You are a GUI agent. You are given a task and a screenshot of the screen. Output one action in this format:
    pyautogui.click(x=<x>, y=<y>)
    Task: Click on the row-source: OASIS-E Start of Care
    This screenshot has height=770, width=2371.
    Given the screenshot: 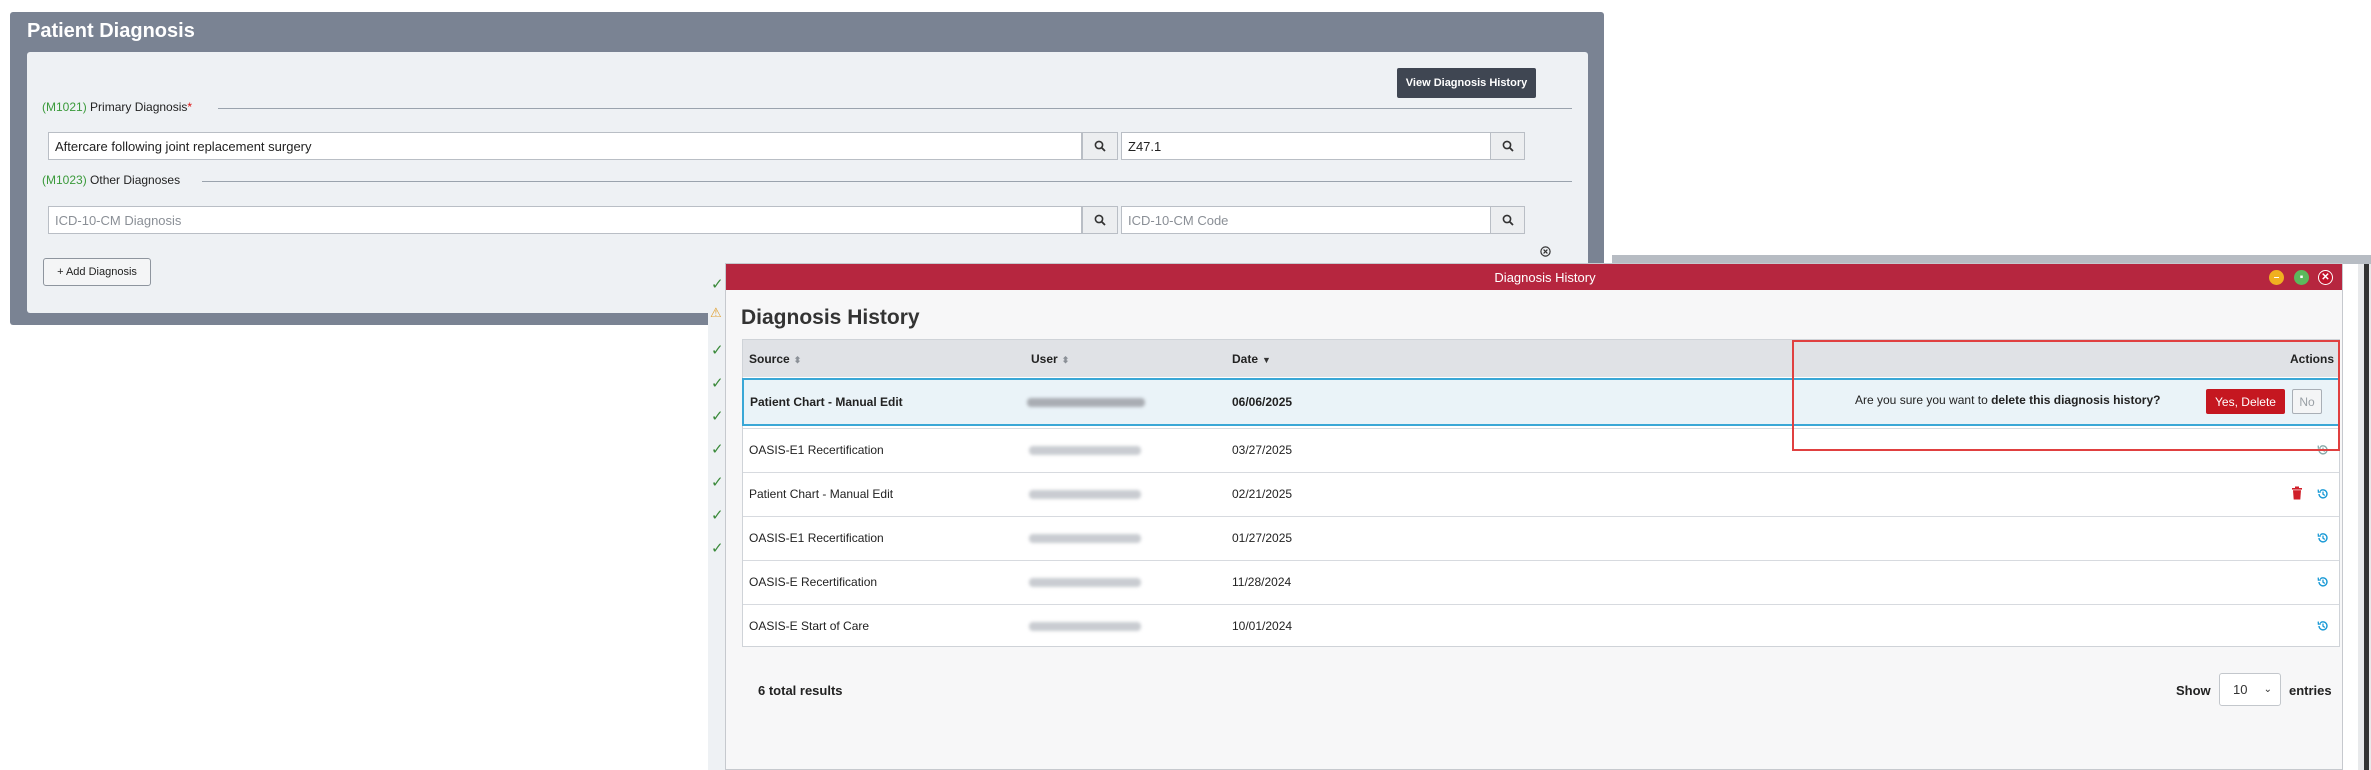 What is the action you would take?
    pyautogui.click(x=809, y=626)
    